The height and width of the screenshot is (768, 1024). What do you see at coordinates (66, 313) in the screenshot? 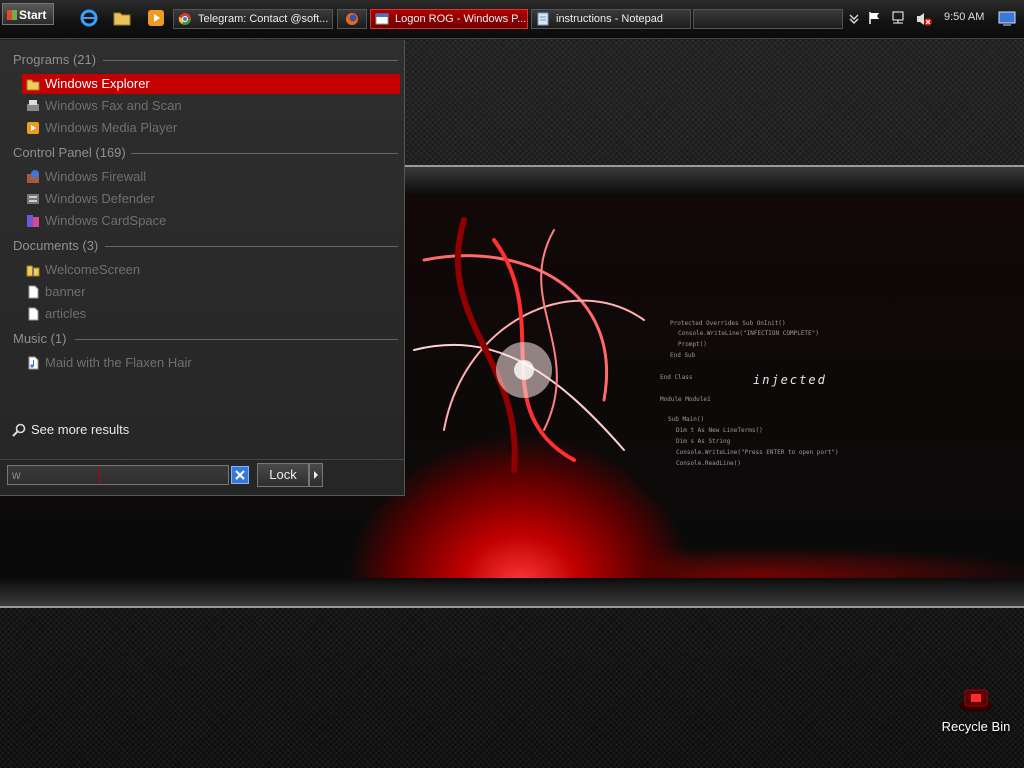
I see `result-item-label: articles` at bounding box center [66, 313].